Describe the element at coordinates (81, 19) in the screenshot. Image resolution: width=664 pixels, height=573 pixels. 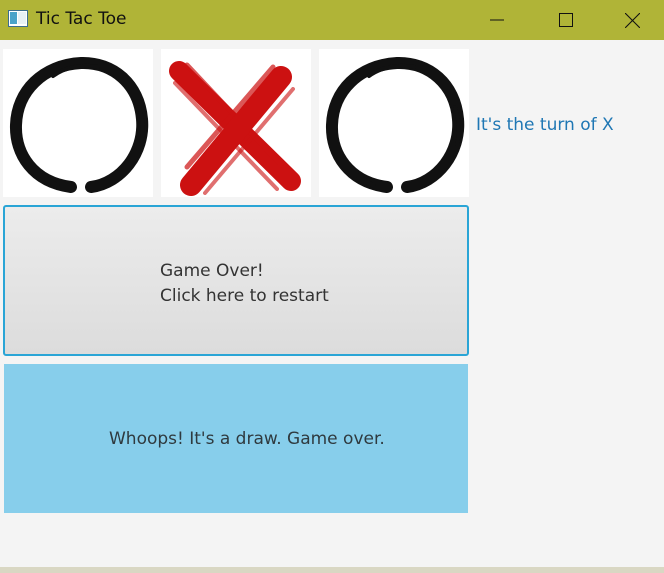
I see `window-title: Tic Tac Toe` at that location.